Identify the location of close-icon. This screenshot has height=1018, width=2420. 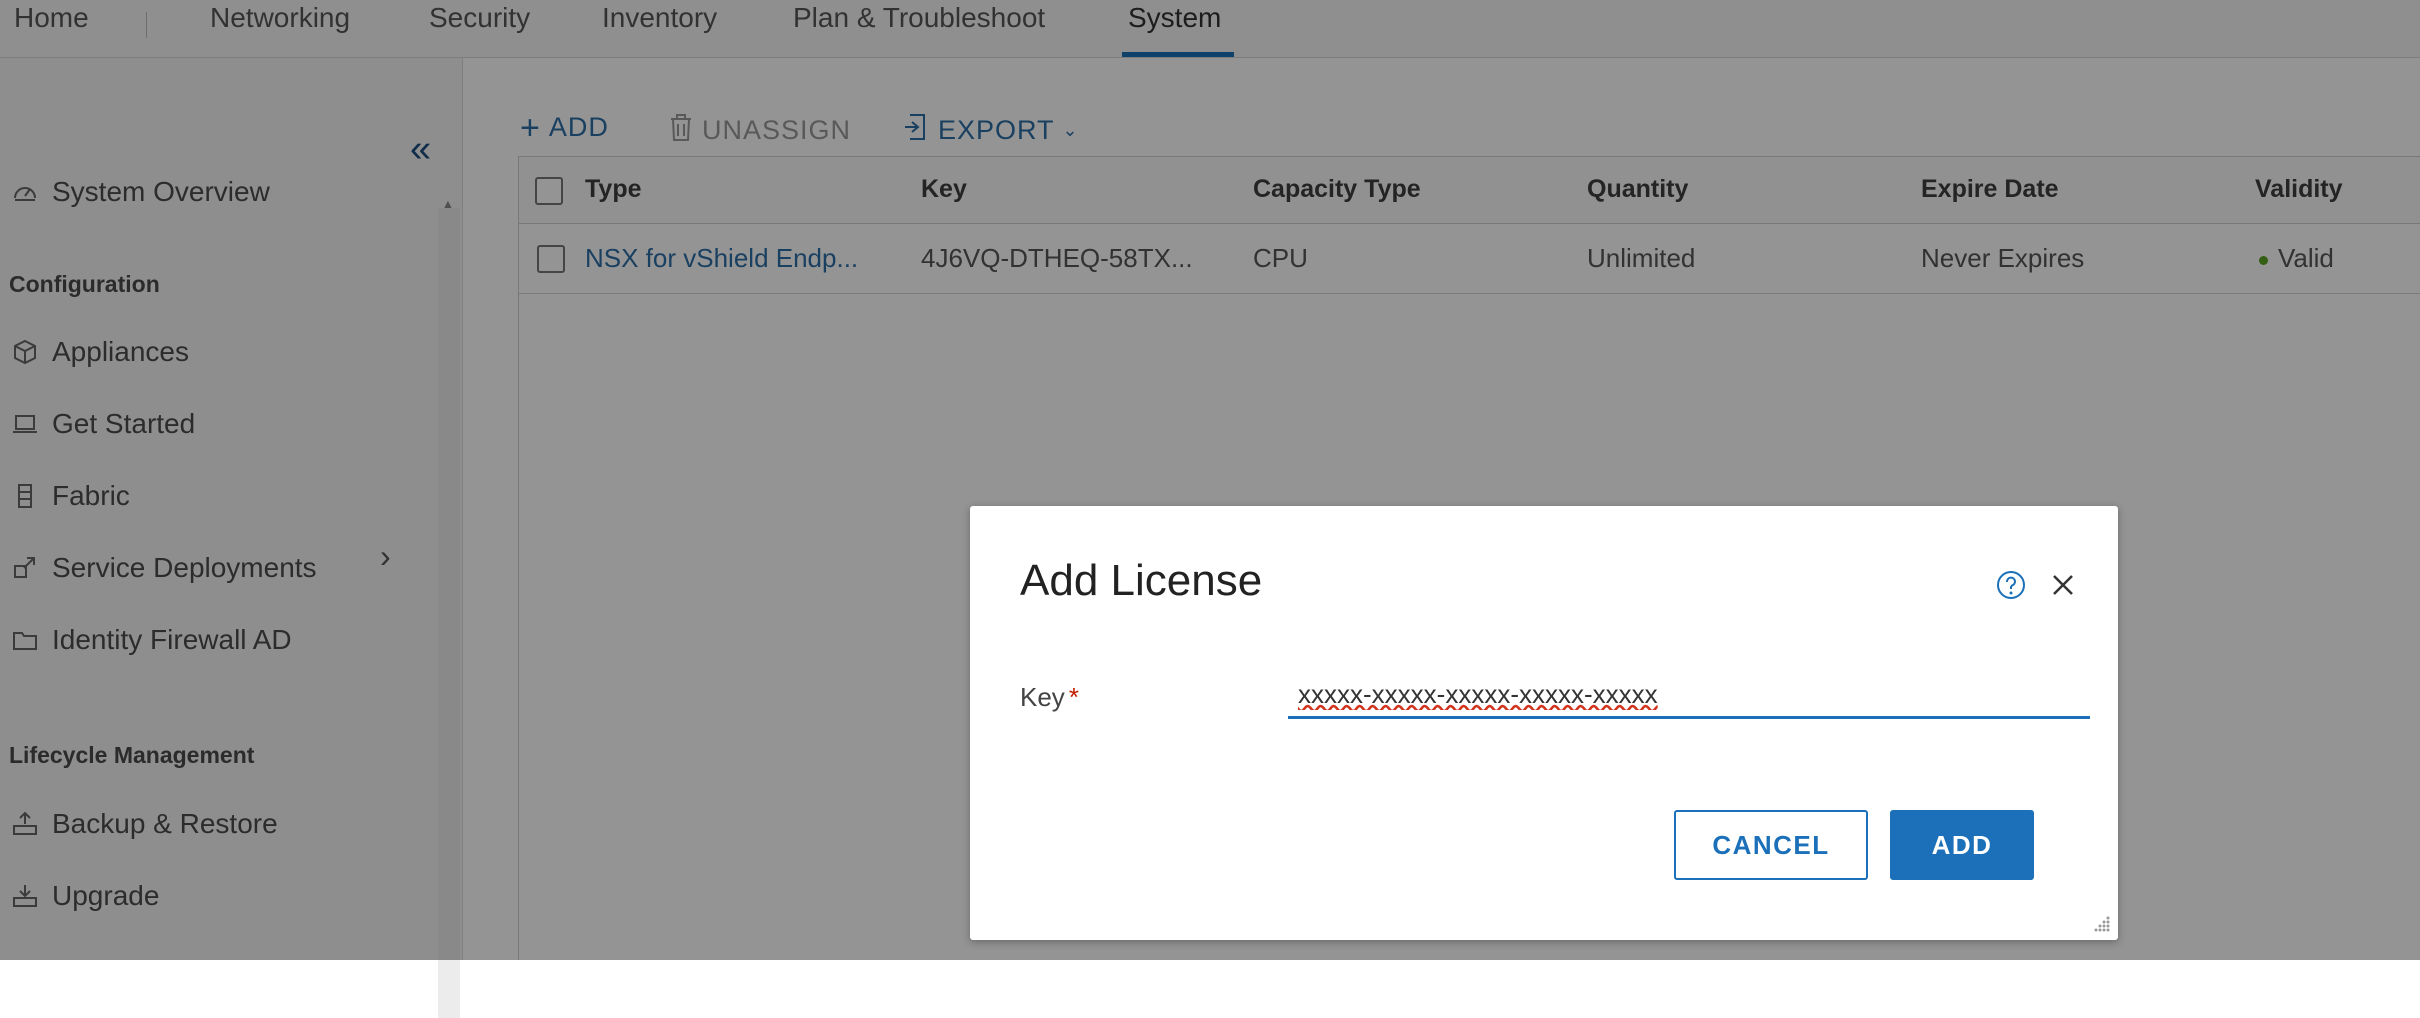
(2063, 585).